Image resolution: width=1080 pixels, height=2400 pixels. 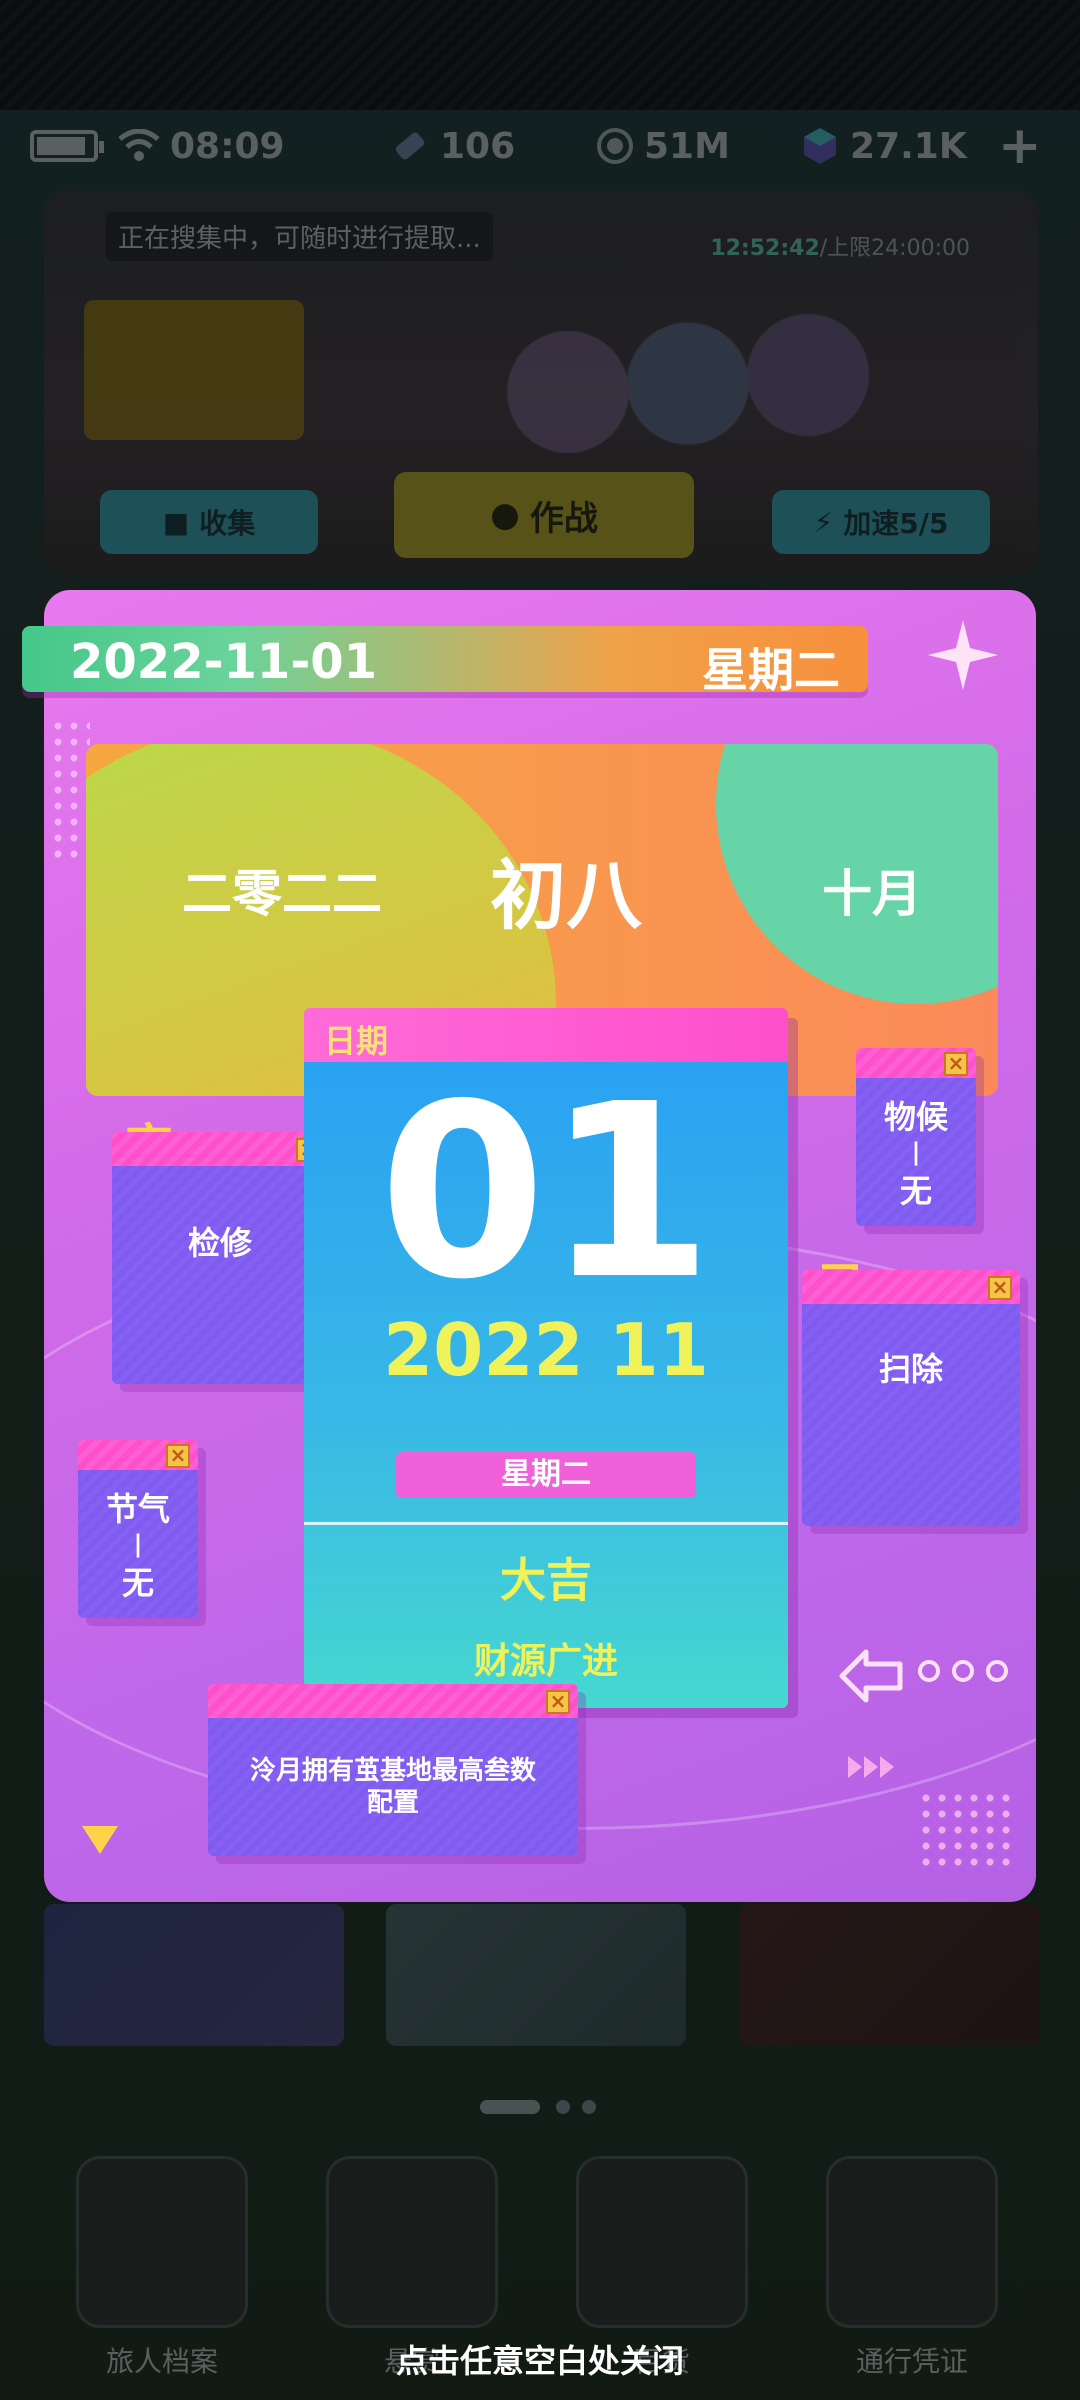 I want to click on lunar-month: 十月, so click(x=872, y=894).